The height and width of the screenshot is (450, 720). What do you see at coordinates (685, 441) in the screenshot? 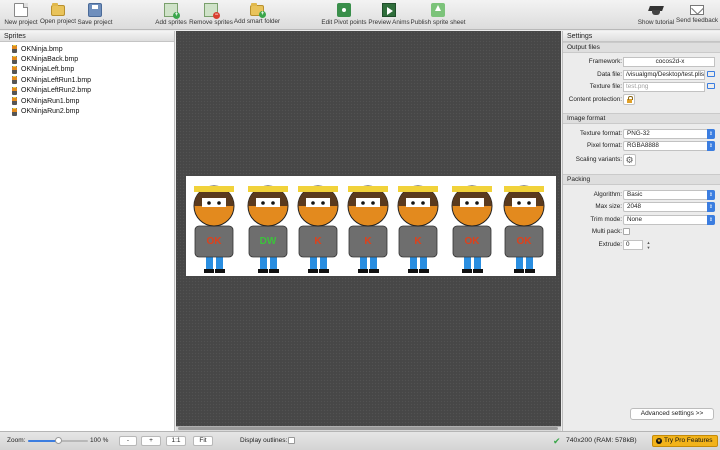
I see `try-pro-features-button: ★ Try Pro Features` at bounding box center [685, 441].